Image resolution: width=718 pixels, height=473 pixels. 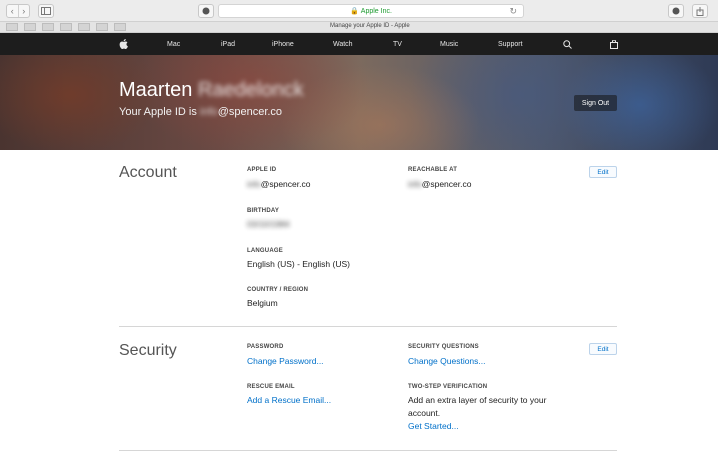 I want to click on shield-icon, so click(x=206, y=11).